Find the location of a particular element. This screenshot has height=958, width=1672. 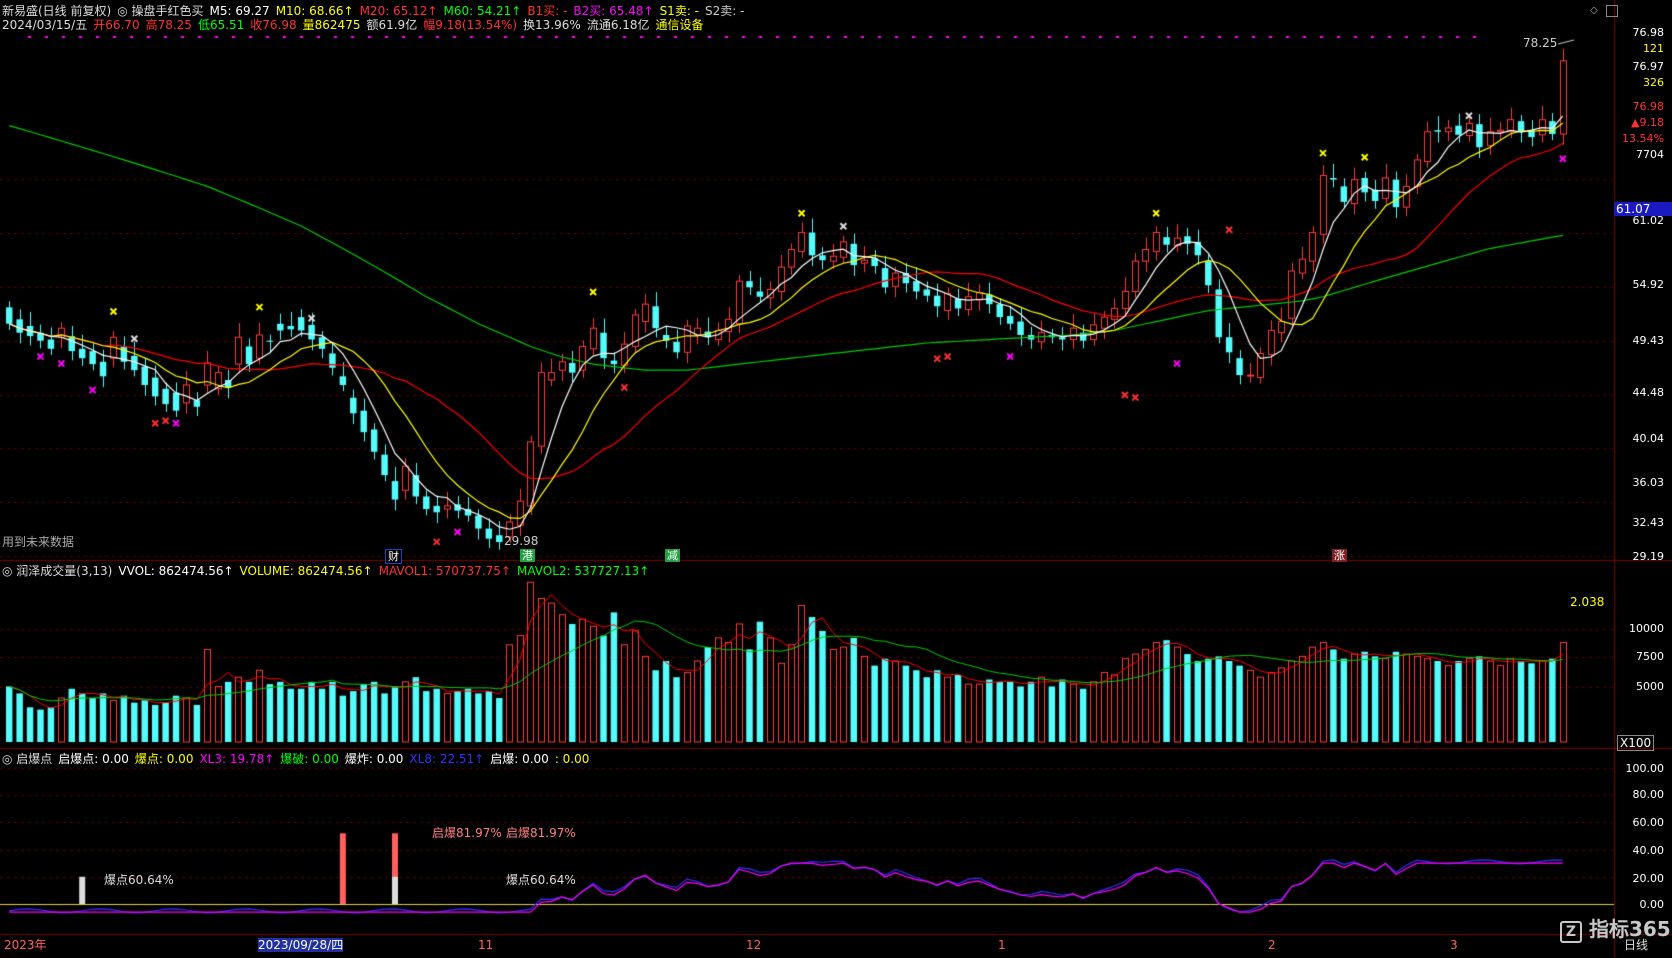

vol-axis-label-2: 5000 is located at coordinates (1650, 686).